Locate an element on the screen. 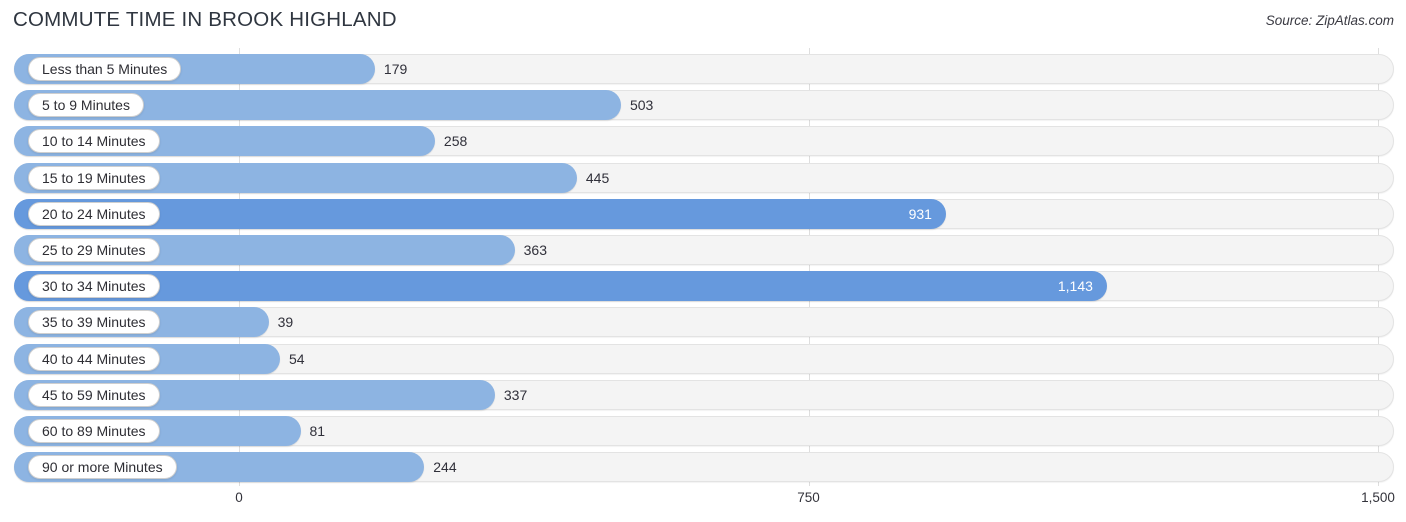  bar-row: 5 to 9 Minutes 503 is located at coordinates (704, 105).